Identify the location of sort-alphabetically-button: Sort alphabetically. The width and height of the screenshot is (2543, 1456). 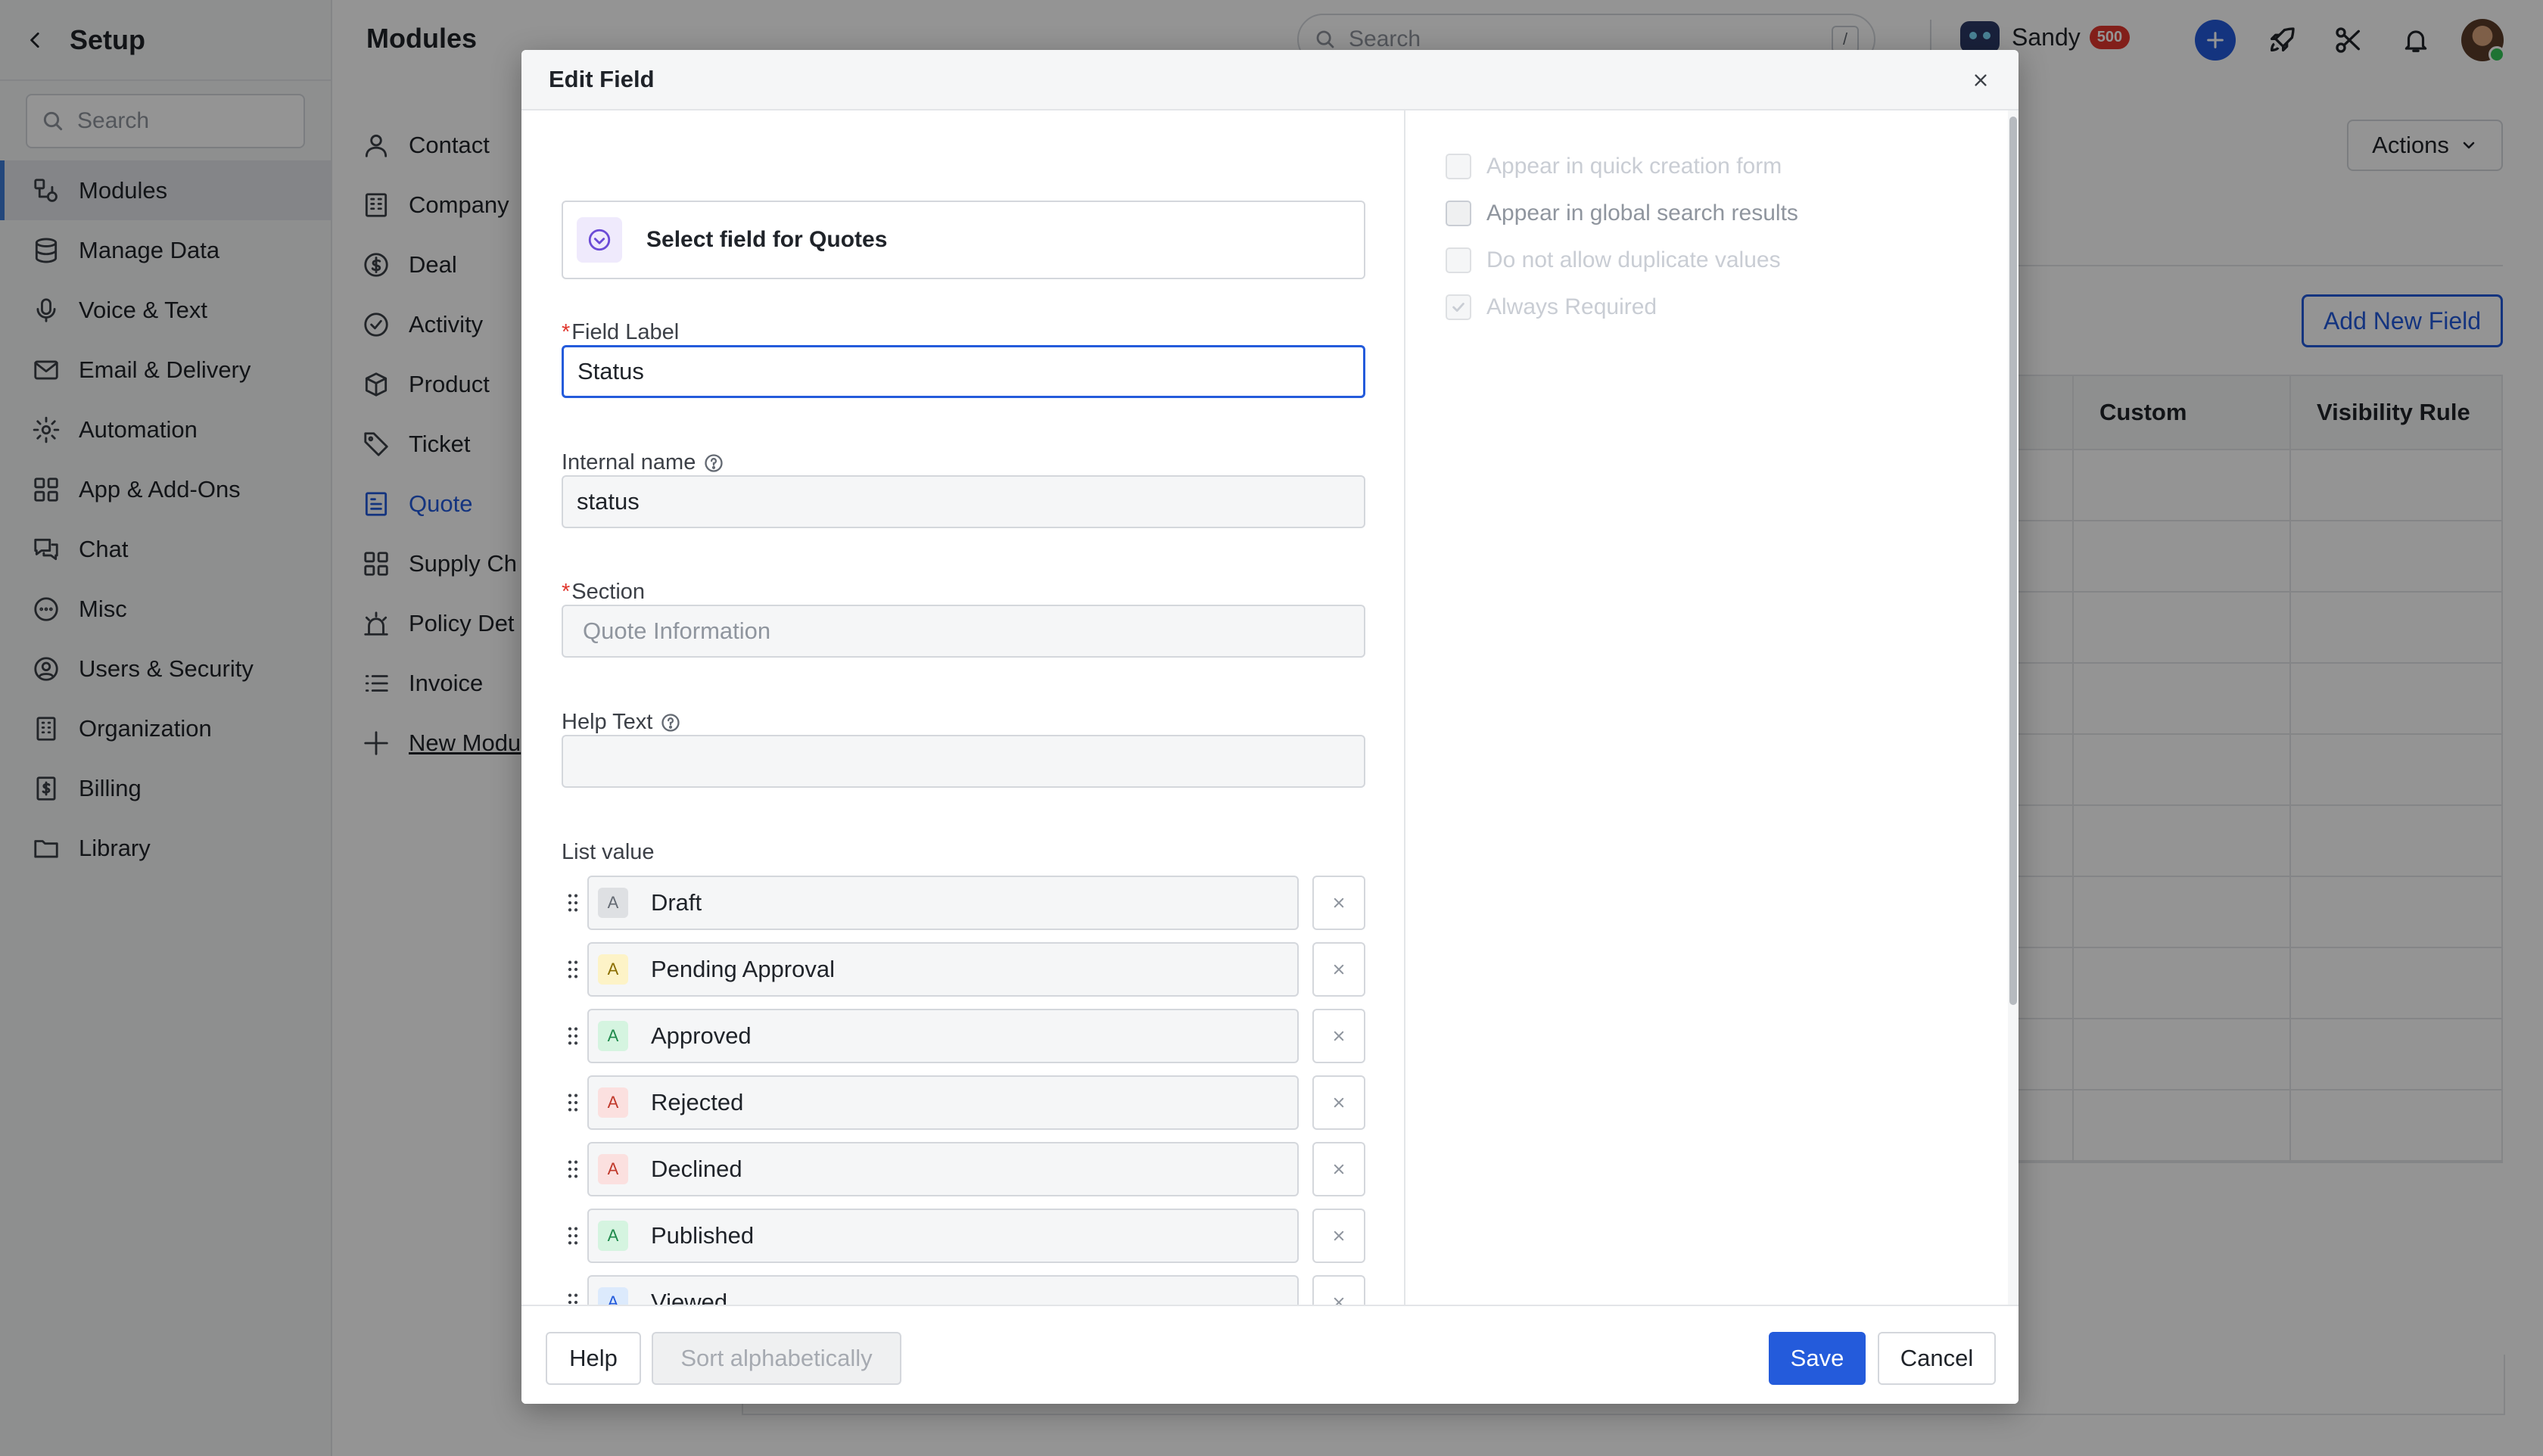
(776, 1358).